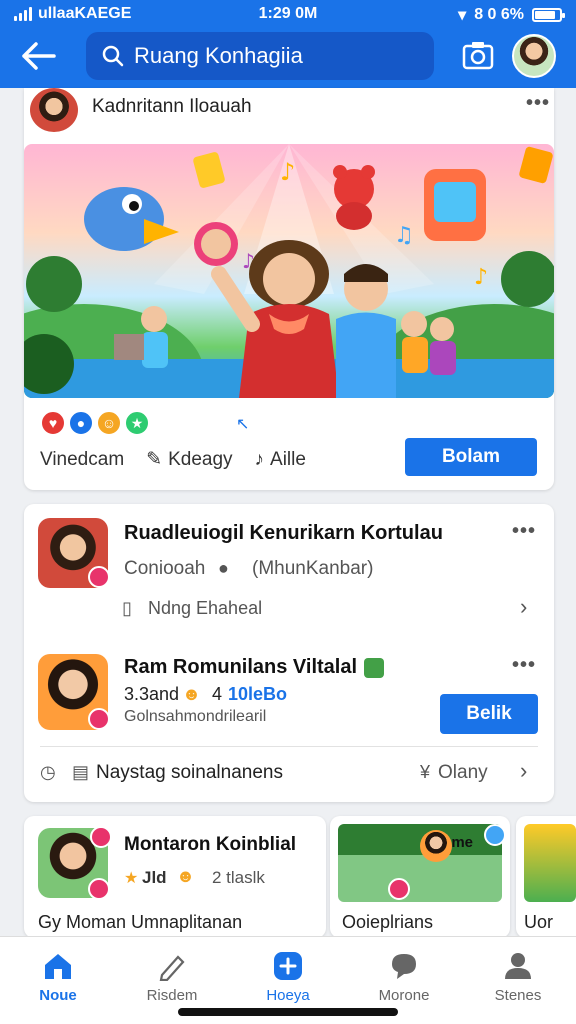 The height and width of the screenshot is (1024, 576). Describe the element at coordinates (534, 56) in the screenshot. I see `profile-avatar` at that location.